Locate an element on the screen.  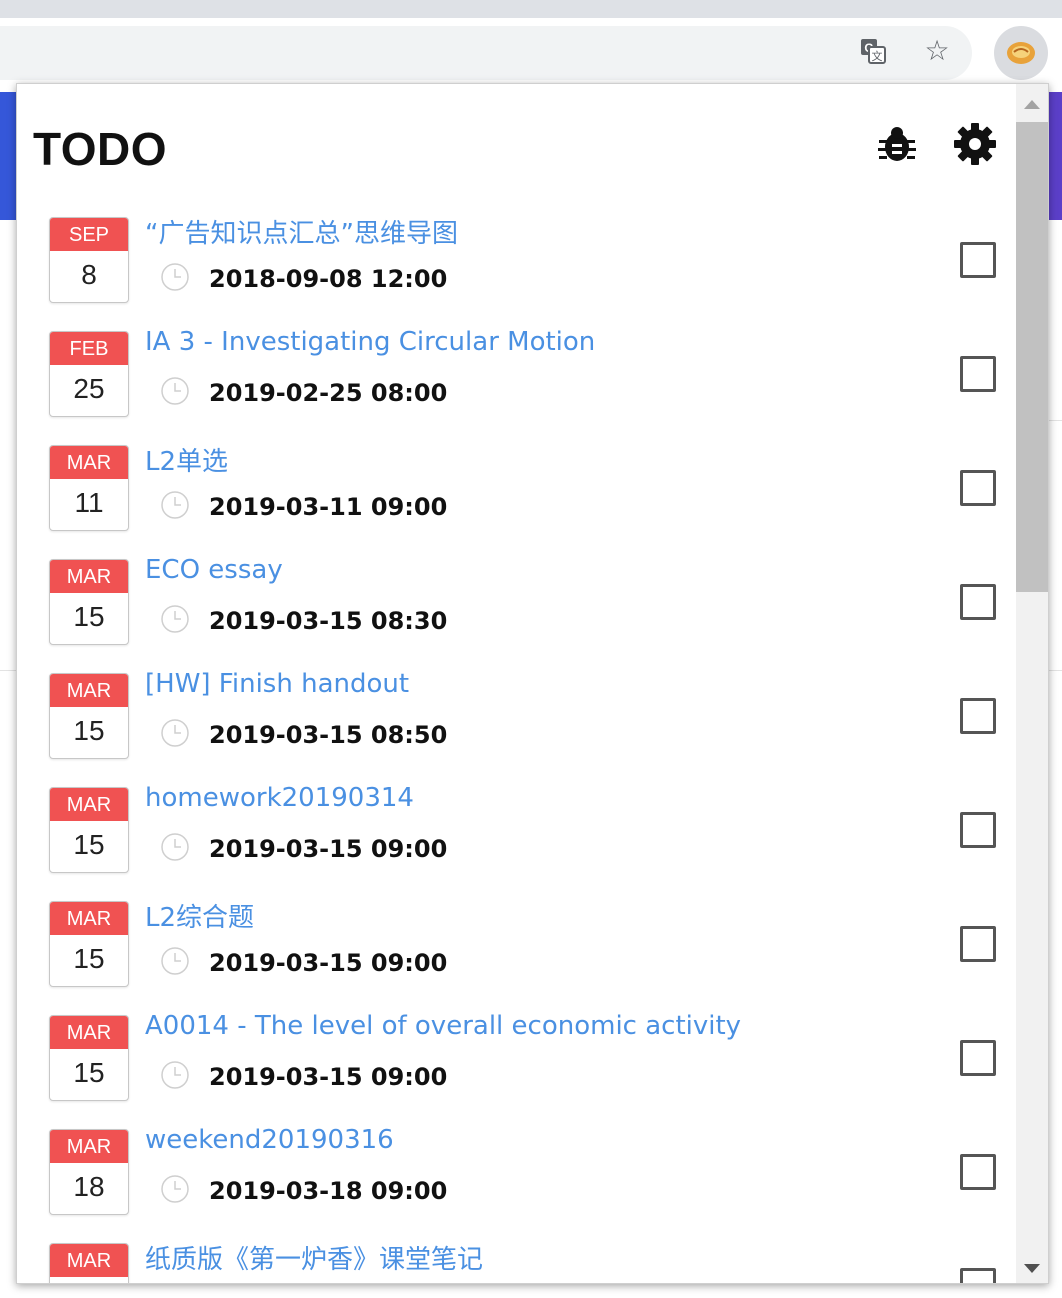
translate-icon: G 文 is located at coordinates (873, 51).